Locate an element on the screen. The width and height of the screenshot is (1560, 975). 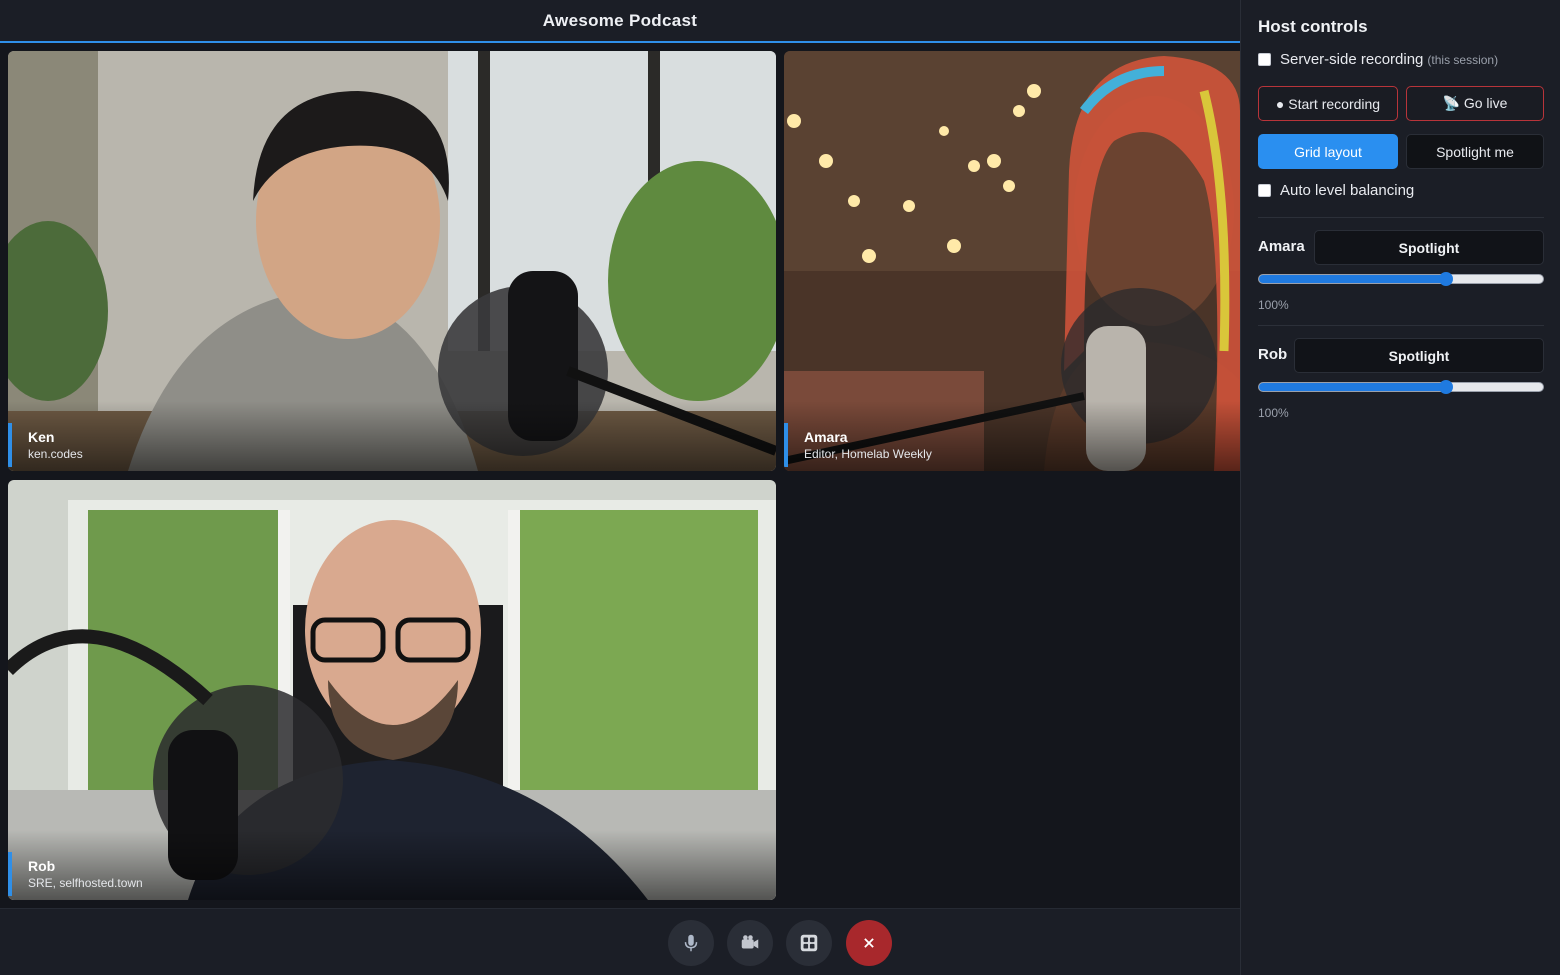
participant-name: Amara is located at coordinates (826, 437).